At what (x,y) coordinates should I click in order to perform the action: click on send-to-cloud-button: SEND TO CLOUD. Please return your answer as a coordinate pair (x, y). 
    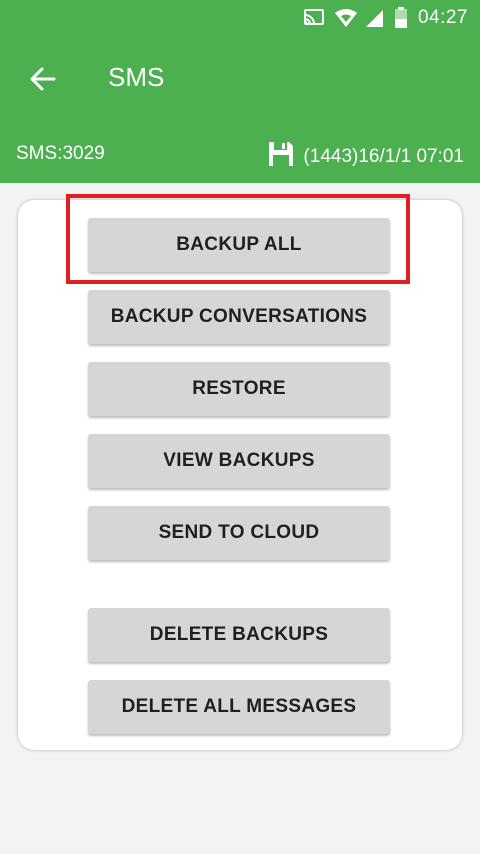
    Looking at the image, I should click on (239, 533).